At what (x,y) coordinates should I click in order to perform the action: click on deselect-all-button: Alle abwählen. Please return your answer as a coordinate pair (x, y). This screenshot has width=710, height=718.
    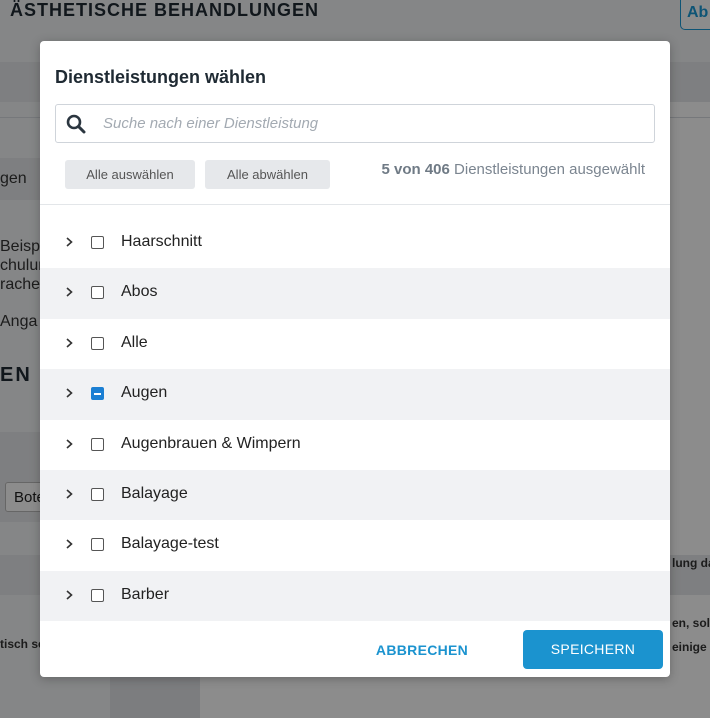
    Looking at the image, I should click on (267, 174).